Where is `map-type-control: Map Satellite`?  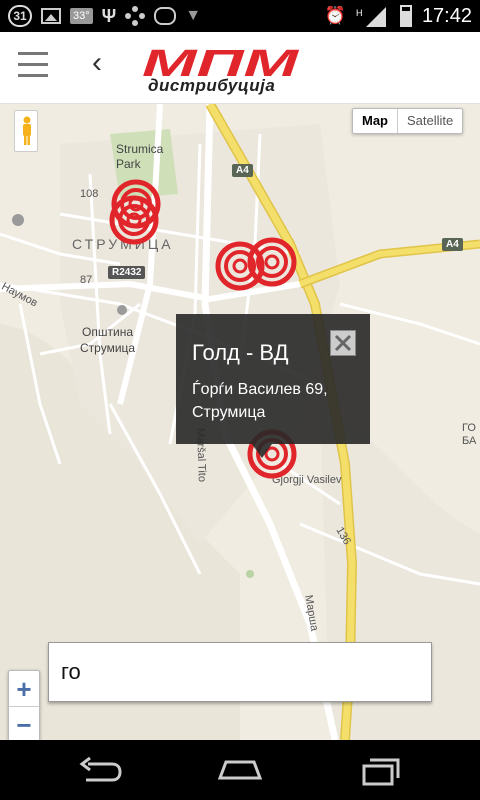 map-type-control: Map Satellite is located at coordinates (408, 121).